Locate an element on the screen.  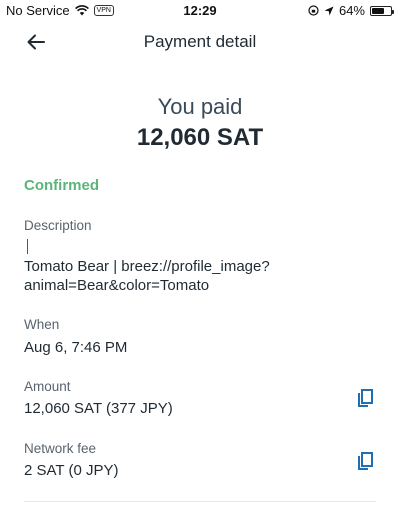
location-arrow-icon is located at coordinates (329, 10).